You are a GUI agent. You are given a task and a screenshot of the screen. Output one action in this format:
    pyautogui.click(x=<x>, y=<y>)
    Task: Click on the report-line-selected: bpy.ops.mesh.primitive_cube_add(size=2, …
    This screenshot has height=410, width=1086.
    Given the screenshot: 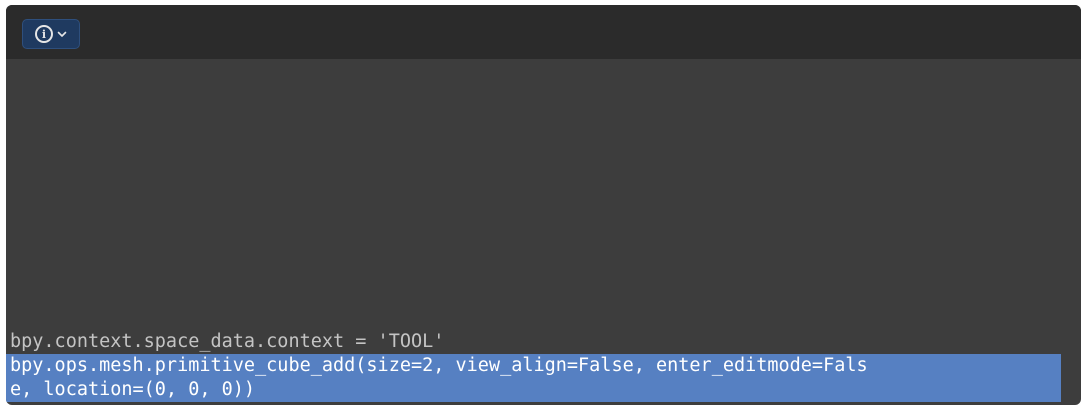 What is the action you would take?
    pyautogui.click(x=533, y=378)
    